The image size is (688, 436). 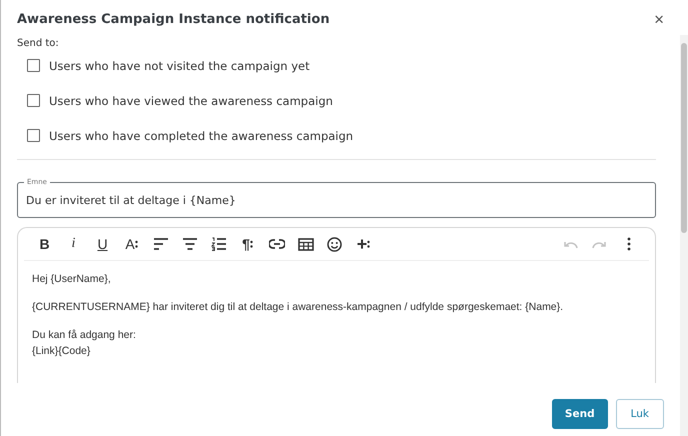 I want to click on underline-button: U, so click(x=102, y=244).